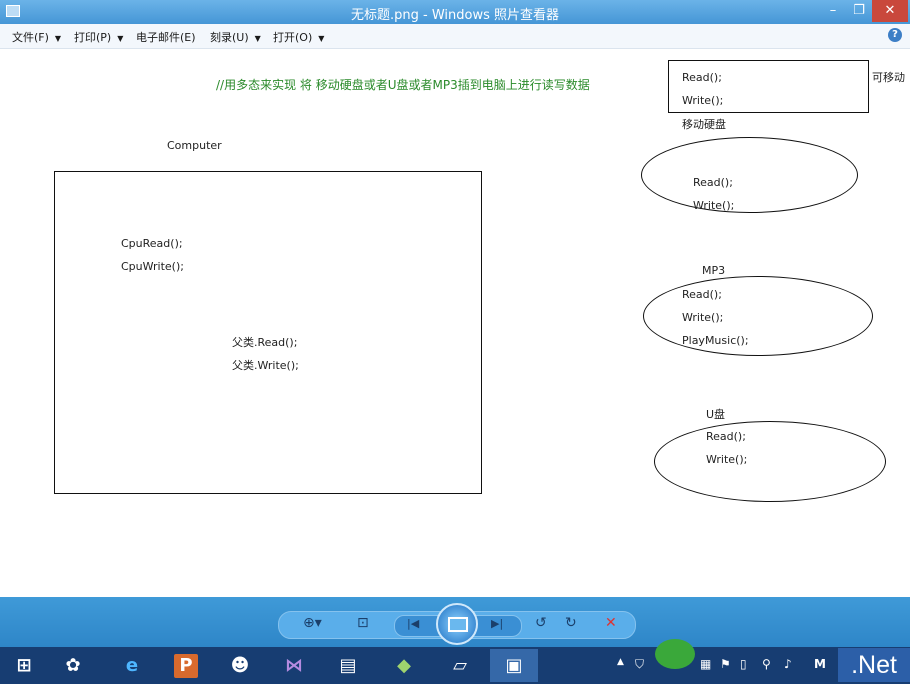 The height and width of the screenshot is (684, 910). What do you see at coordinates (705, 664) in the screenshot?
I see `tray-app-icon: ▦` at bounding box center [705, 664].